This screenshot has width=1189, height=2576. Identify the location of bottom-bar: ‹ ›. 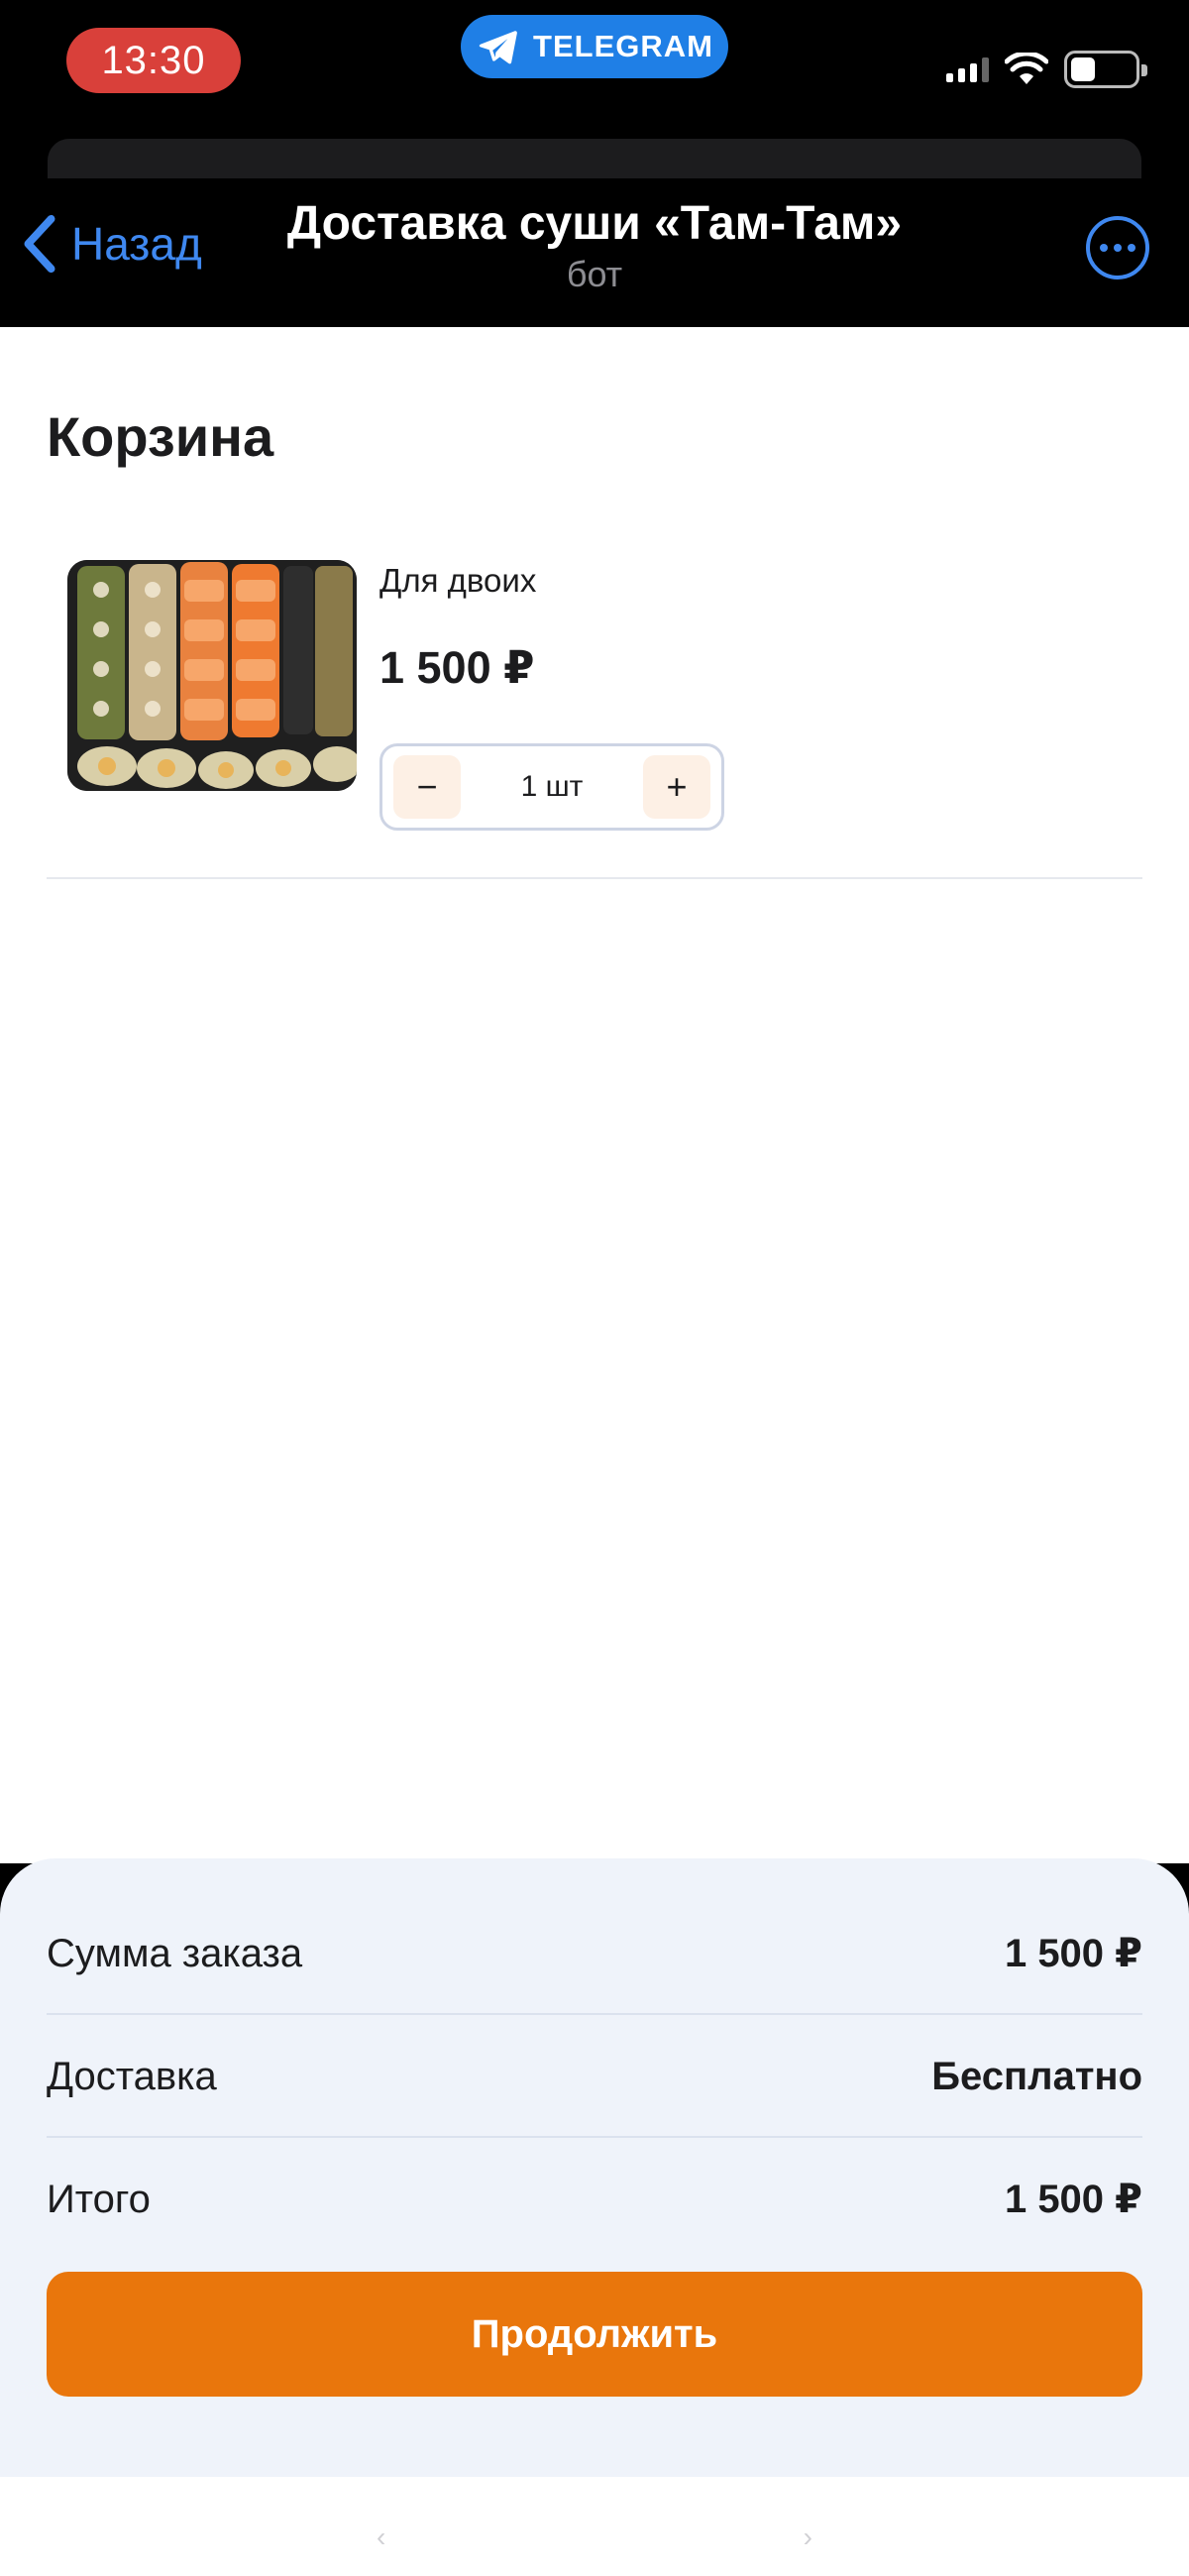
(594, 2526).